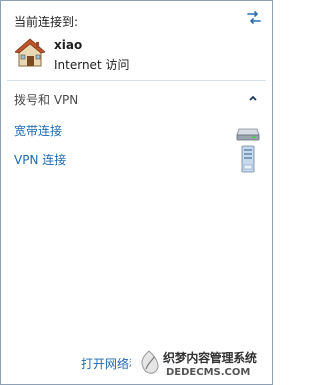 This screenshot has height=385, width=320. I want to click on connected-to-label: 当前连接到:, so click(46, 22).